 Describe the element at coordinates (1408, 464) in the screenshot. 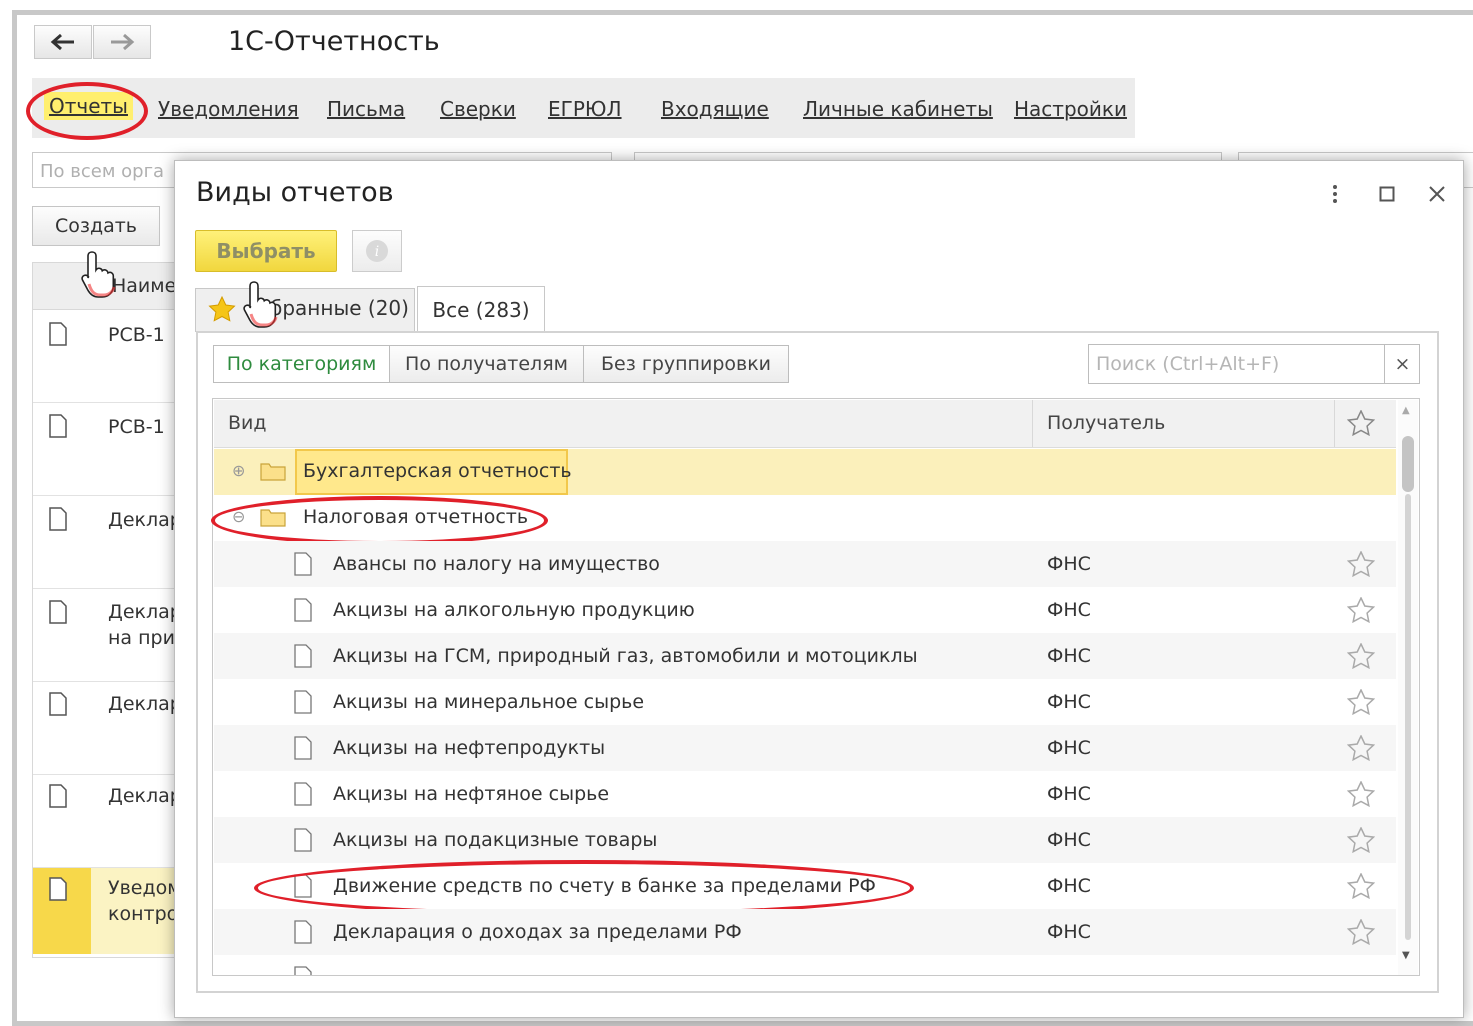

I see `scrollbar-thumb` at that location.